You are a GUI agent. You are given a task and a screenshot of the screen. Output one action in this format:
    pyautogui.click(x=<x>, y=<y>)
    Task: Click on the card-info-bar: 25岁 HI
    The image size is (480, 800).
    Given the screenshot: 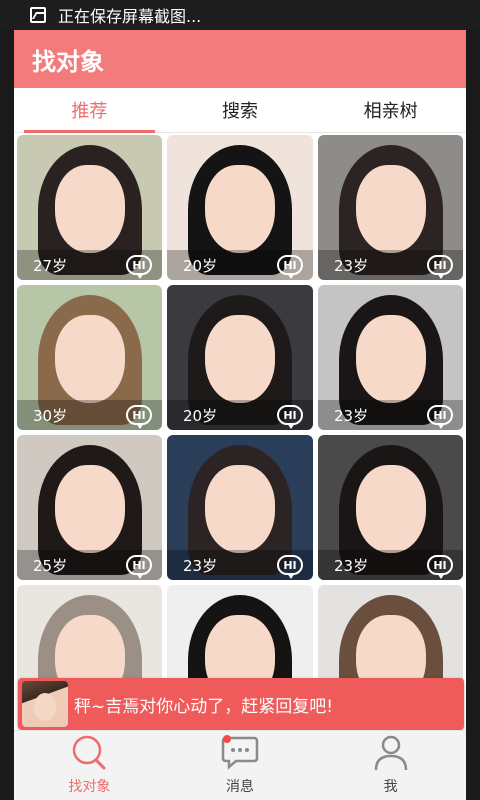 What is the action you would take?
    pyautogui.click(x=89, y=565)
    